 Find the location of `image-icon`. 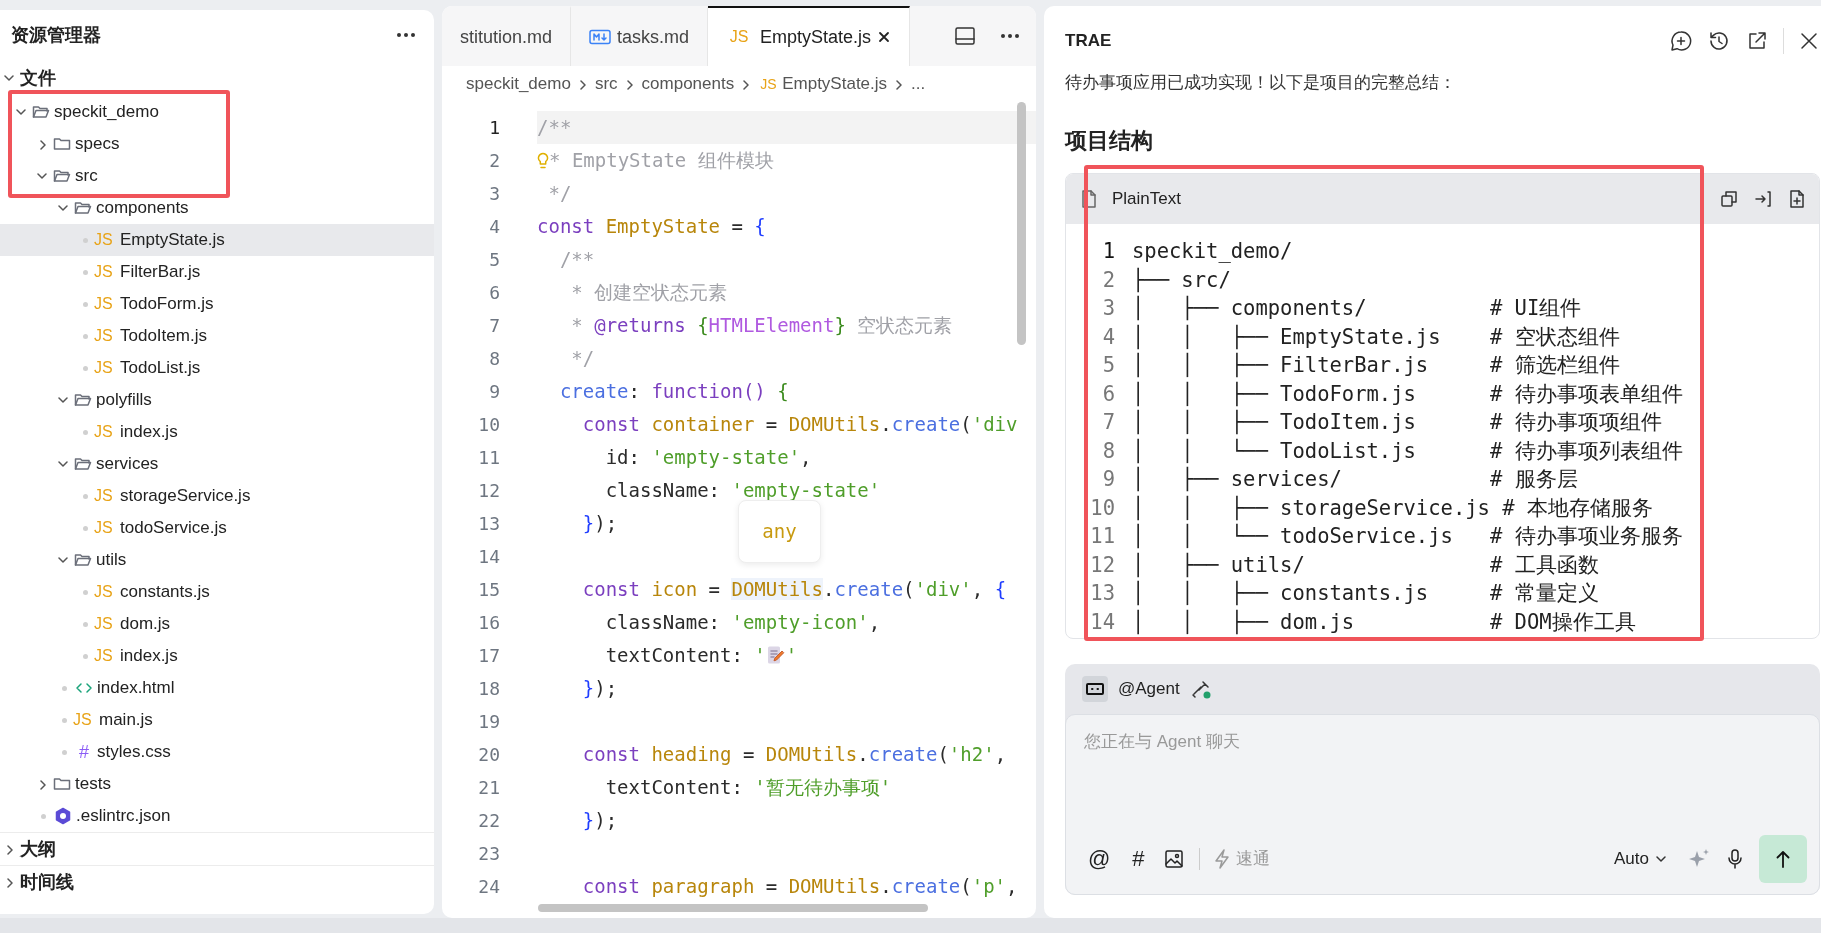

image-icon is located at coordinates (1173, 859).